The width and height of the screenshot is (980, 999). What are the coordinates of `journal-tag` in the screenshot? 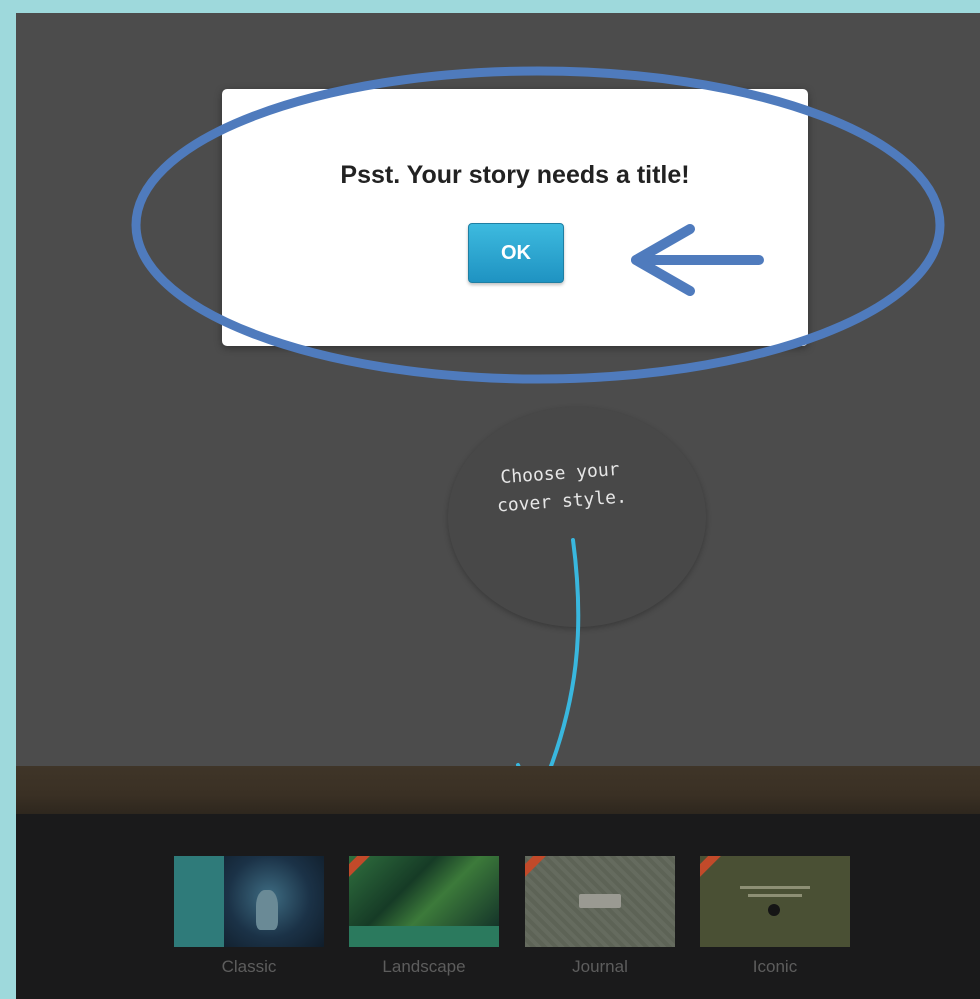 It's located at (600, 901).